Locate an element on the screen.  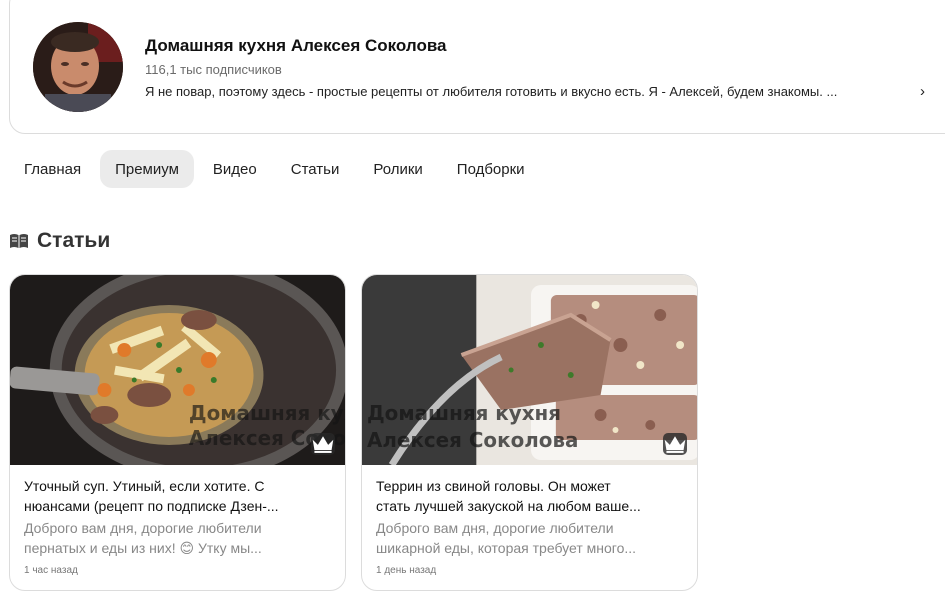
tab-premium: Премиум is located at coordinates (147, 169).